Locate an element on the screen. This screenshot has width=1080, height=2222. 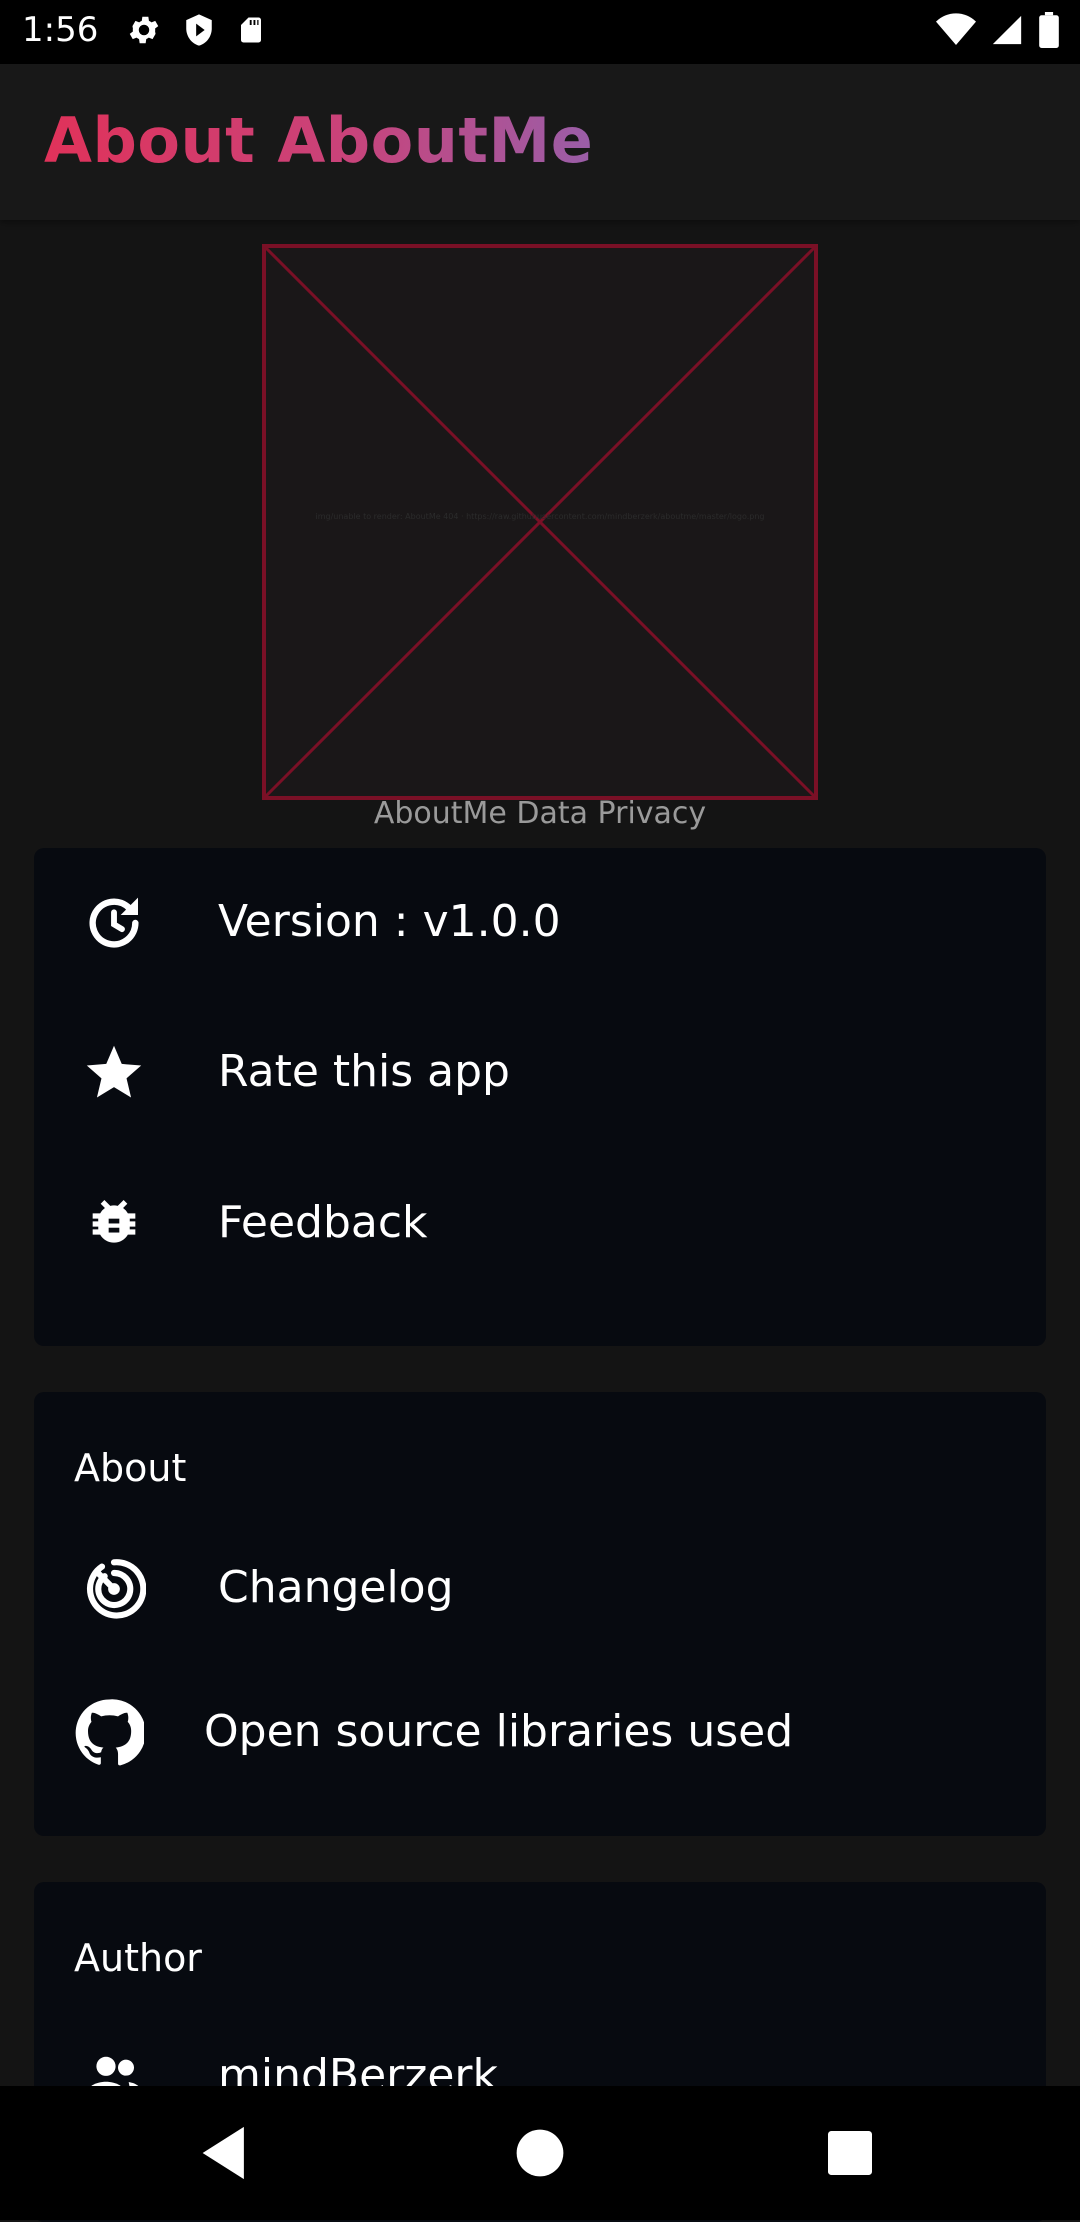
author-section-title: Author is located at coordinates (138, 1958).